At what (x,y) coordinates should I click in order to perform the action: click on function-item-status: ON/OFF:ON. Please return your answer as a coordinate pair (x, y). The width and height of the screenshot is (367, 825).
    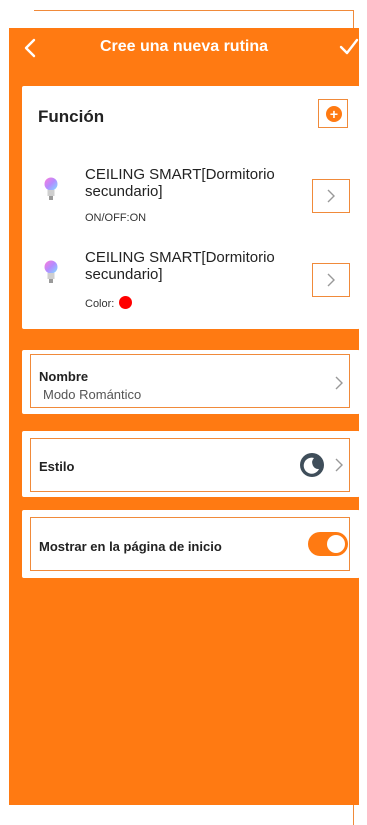
    Looking at the image, I should click on (116, 218).